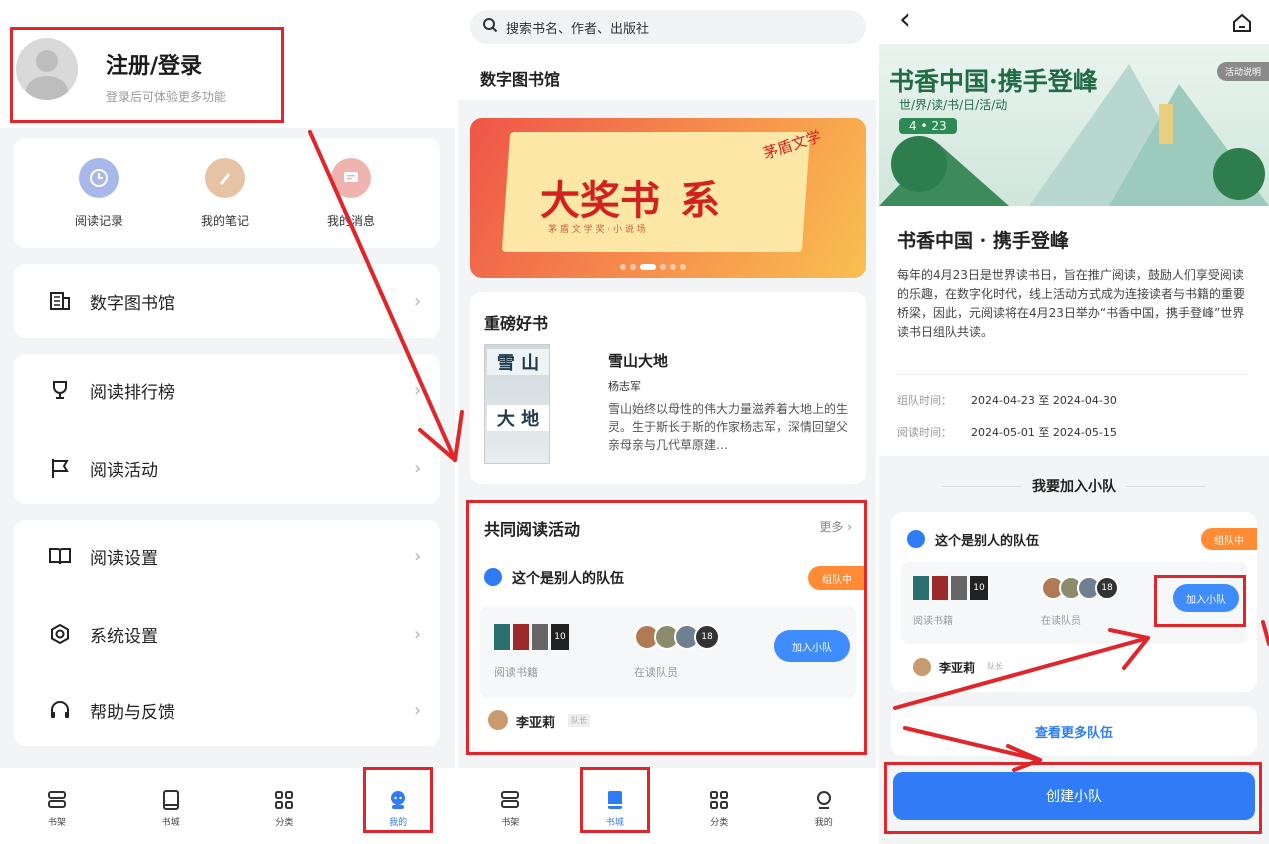 Image resolution: width=1269 pixels, height=844 pixels. Describe the element at coordinates (1074, 796) in the screenshot. I see `create-team-button: 创建小队` at that location.